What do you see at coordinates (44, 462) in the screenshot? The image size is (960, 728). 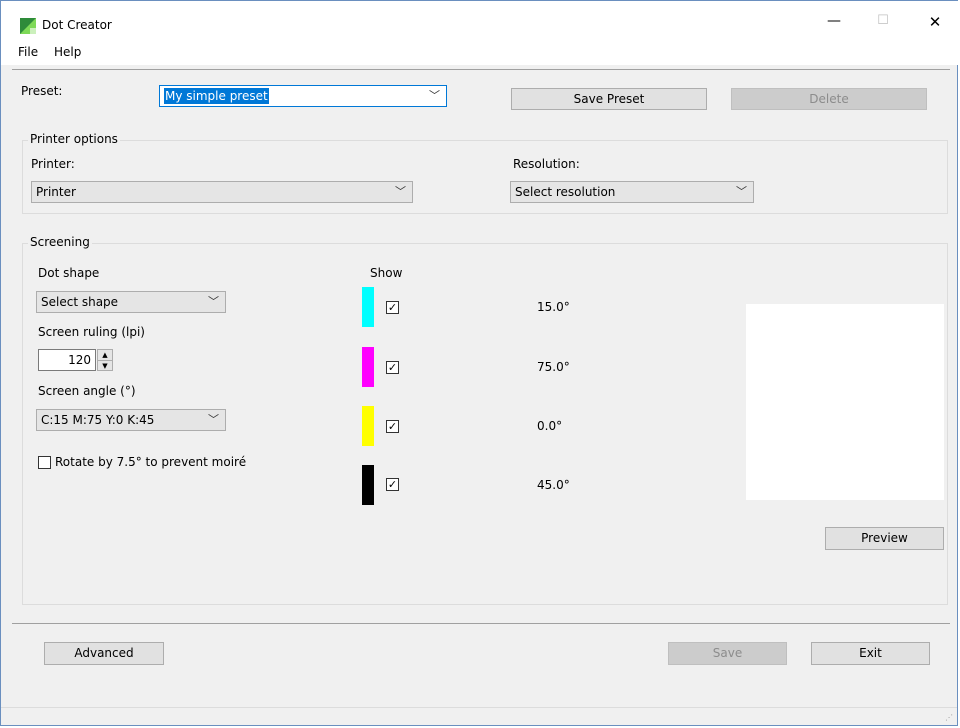 I see `rotate-checkbox` at bounding box center [44, 462].